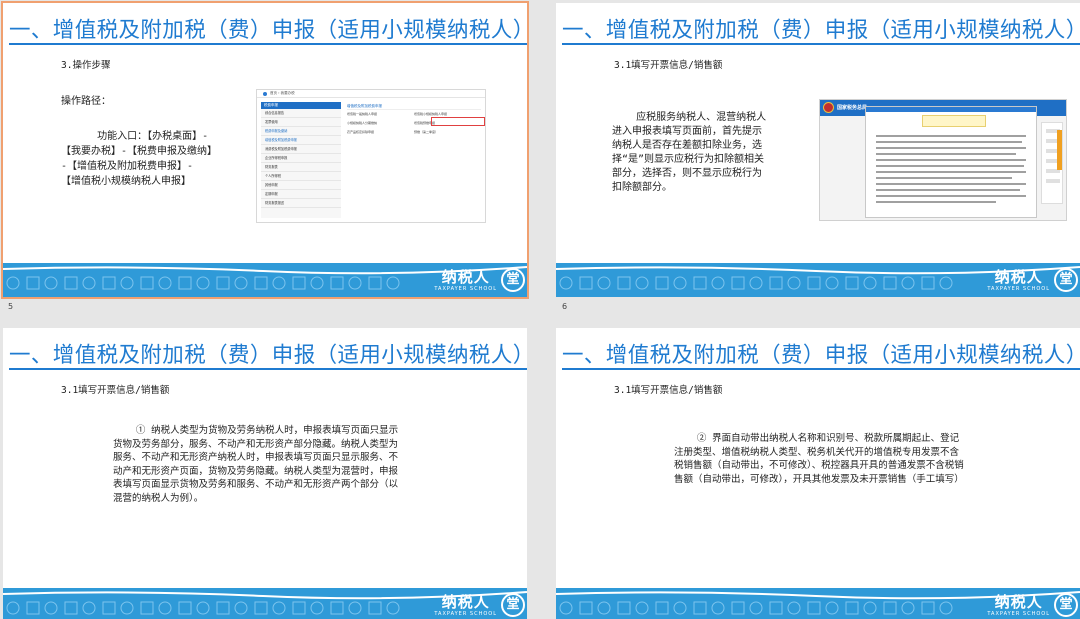 The image size is (1080, 619). I want to click on tax-emblem-icon, so click(828, 107).